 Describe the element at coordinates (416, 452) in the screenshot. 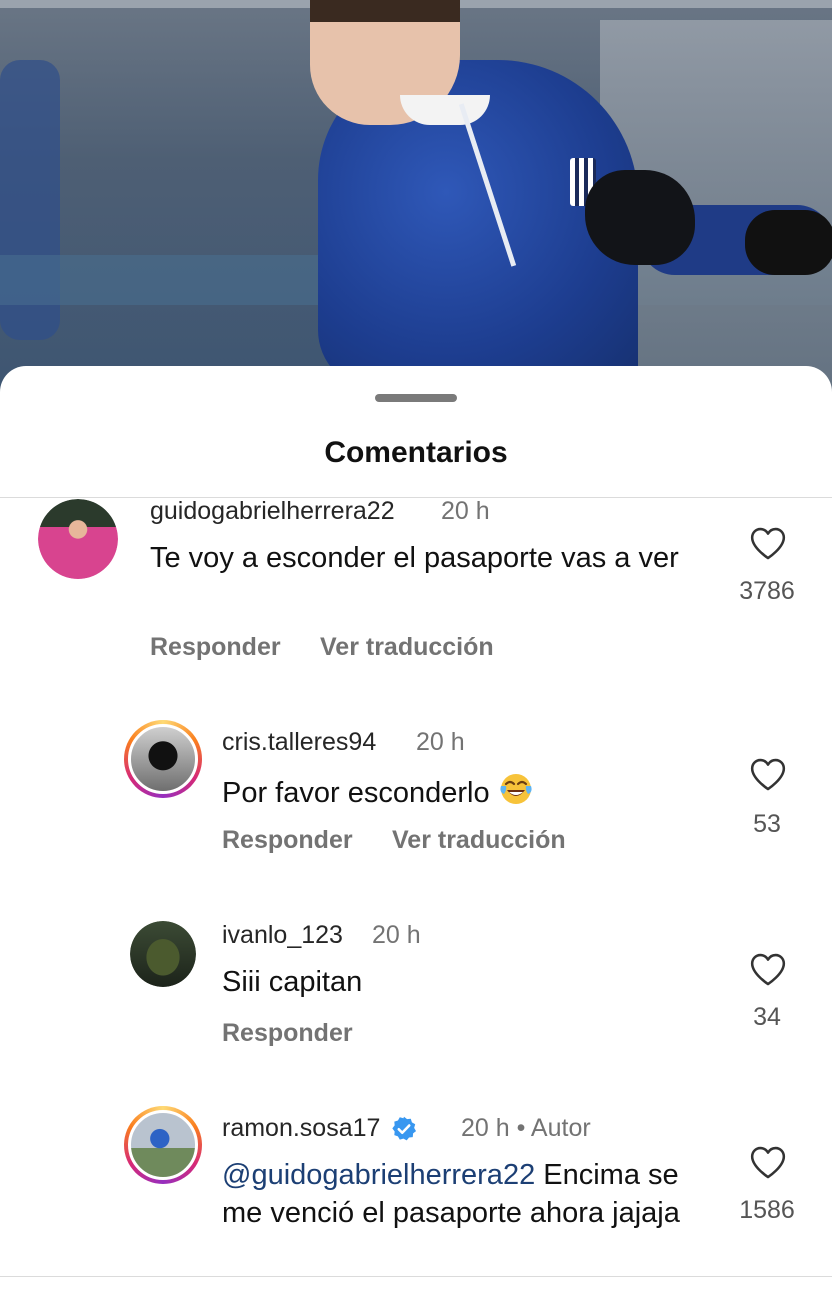

I see `sheet-title: Comentarios` at that location.